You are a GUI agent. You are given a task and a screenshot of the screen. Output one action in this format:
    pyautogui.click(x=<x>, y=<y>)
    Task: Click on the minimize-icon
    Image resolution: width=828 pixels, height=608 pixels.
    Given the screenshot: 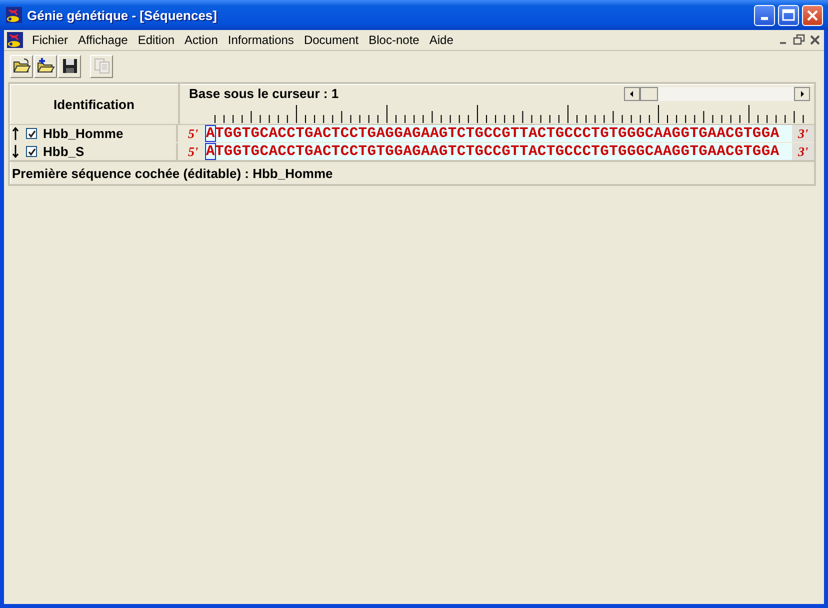 What is the action you would take?
    pyautogui.click(x=764, y=18)
    